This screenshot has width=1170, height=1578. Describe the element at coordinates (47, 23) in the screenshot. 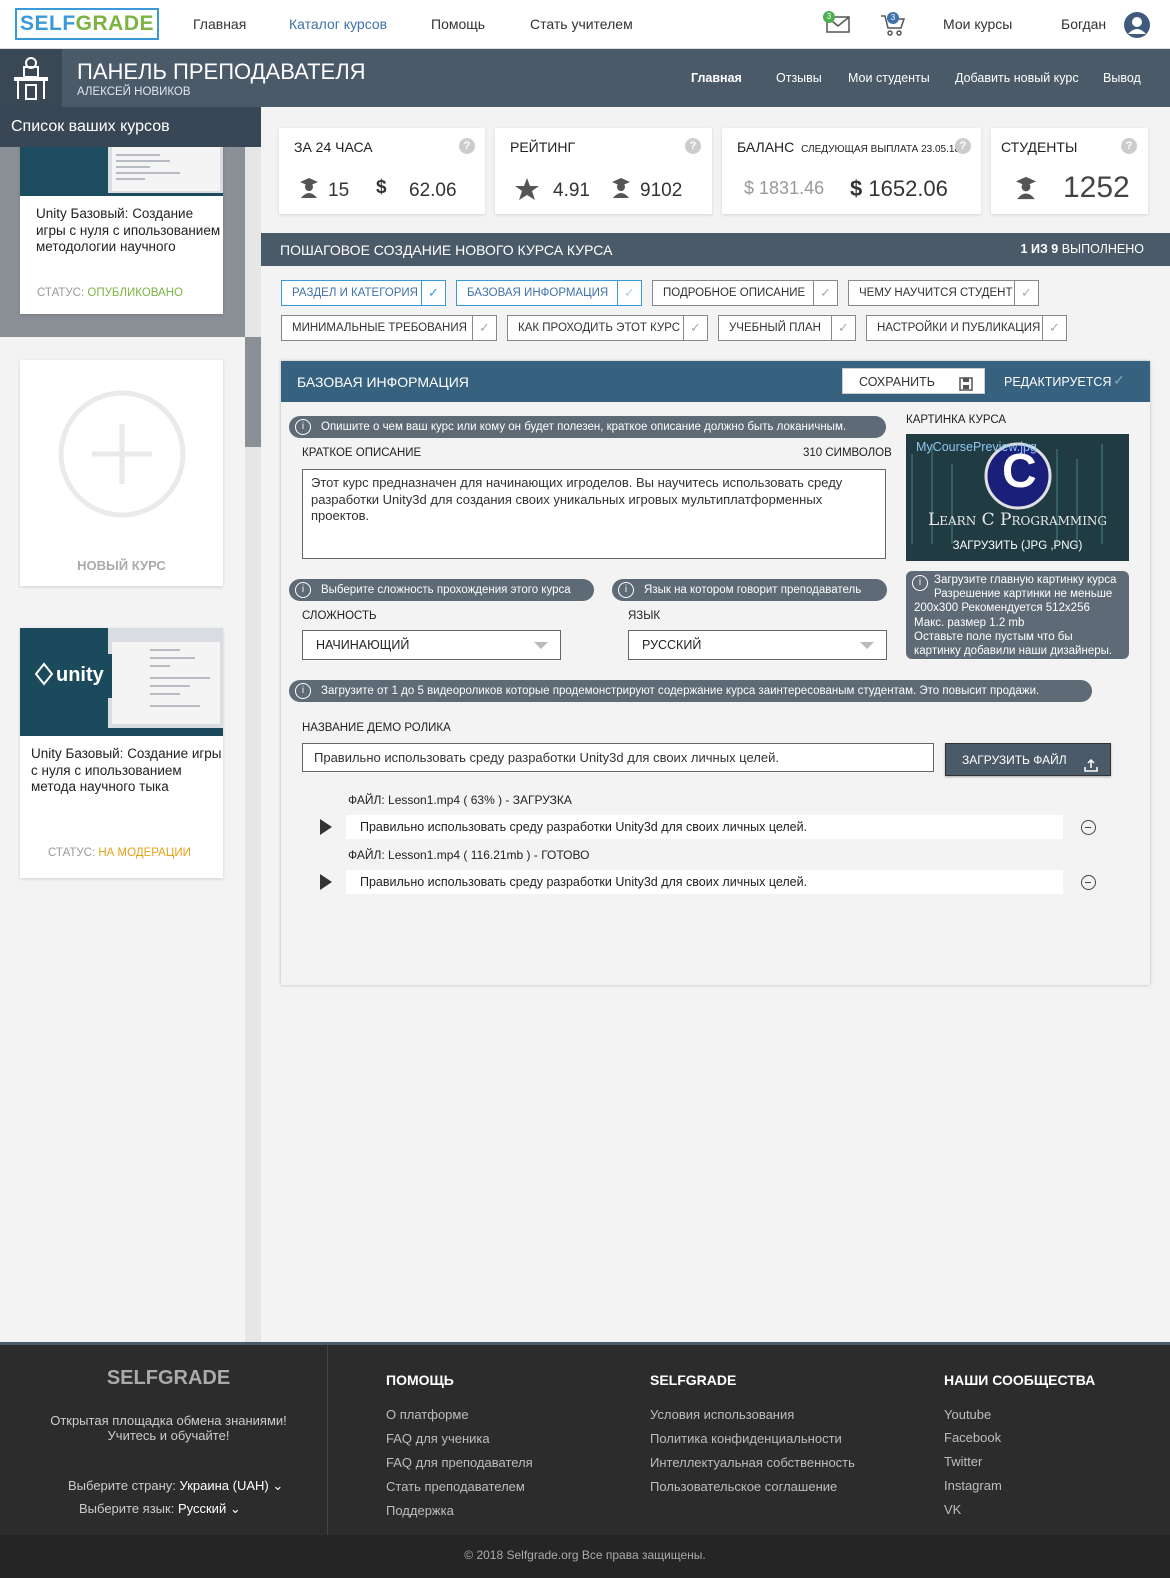

I see `logo-part-self: SELF` at that location.